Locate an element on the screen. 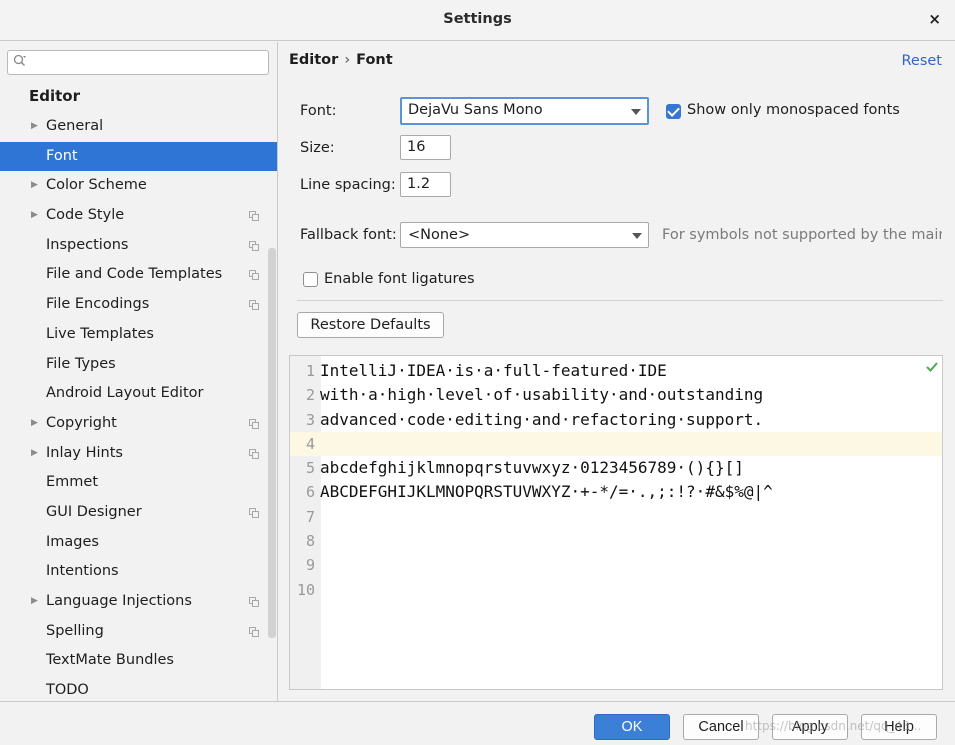  search-input is located at coordinates (149, 62).